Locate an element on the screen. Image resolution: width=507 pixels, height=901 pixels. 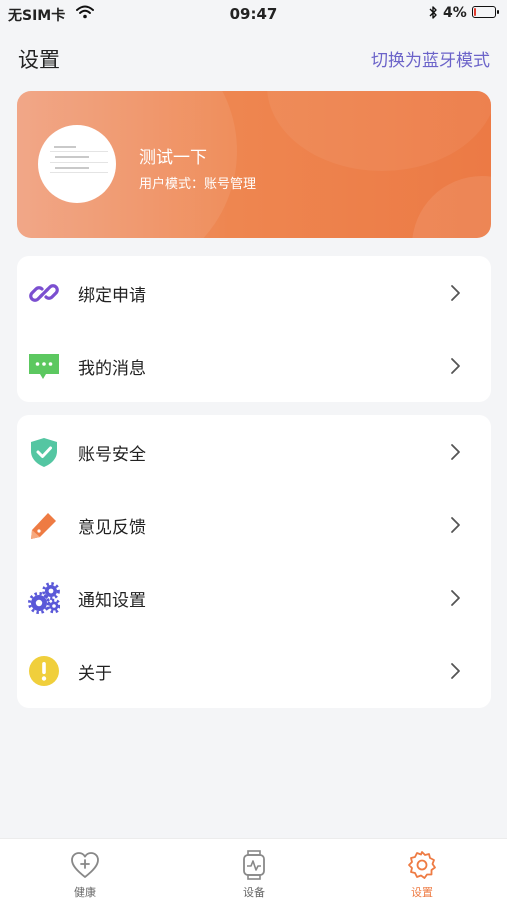
gears-icon is located at coordinates (44, 598).